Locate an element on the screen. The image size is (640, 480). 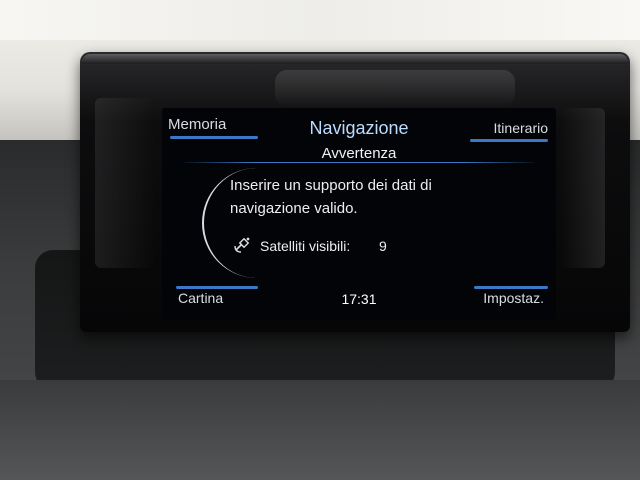
title-divider is located at coordinates (359, 162).